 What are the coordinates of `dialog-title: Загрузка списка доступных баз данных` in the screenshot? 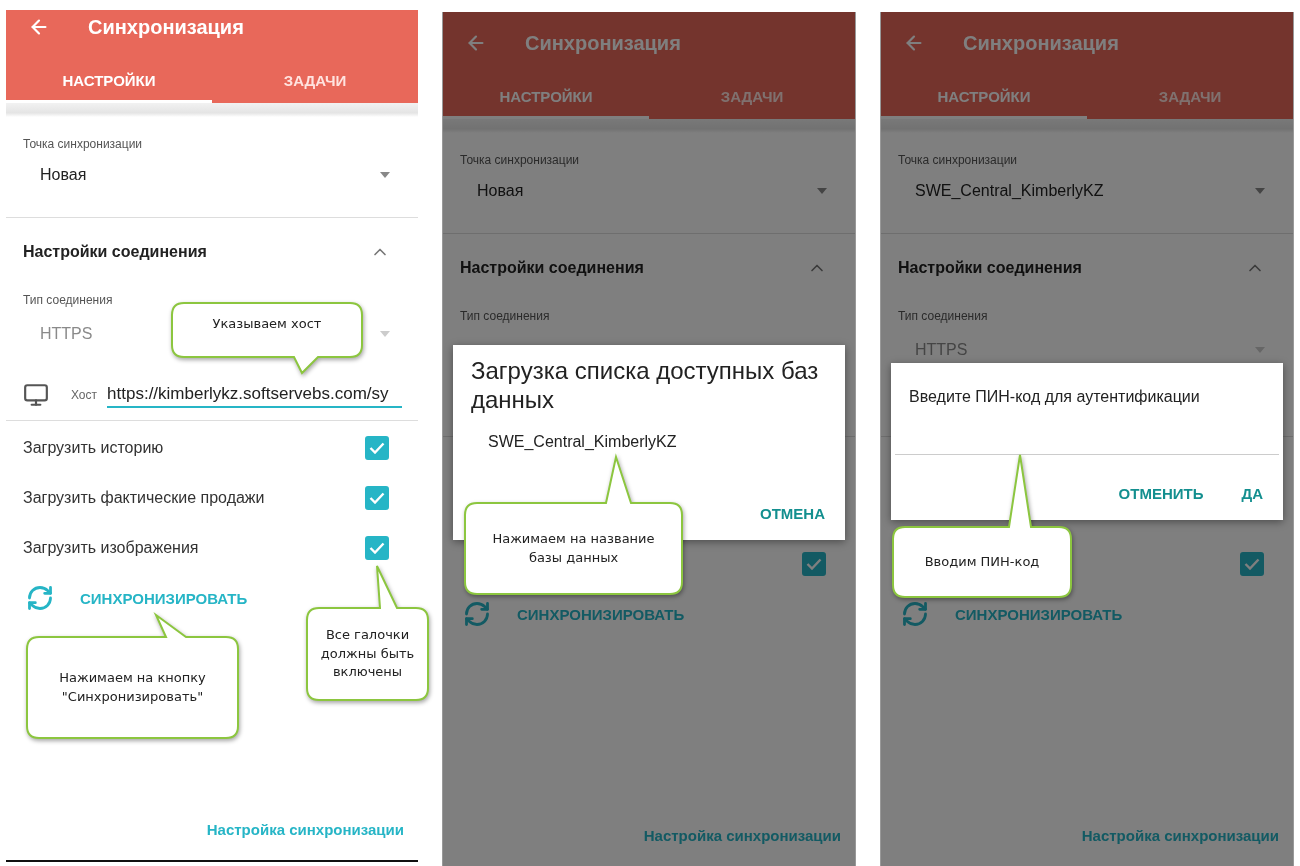 It's located at (645, 386).